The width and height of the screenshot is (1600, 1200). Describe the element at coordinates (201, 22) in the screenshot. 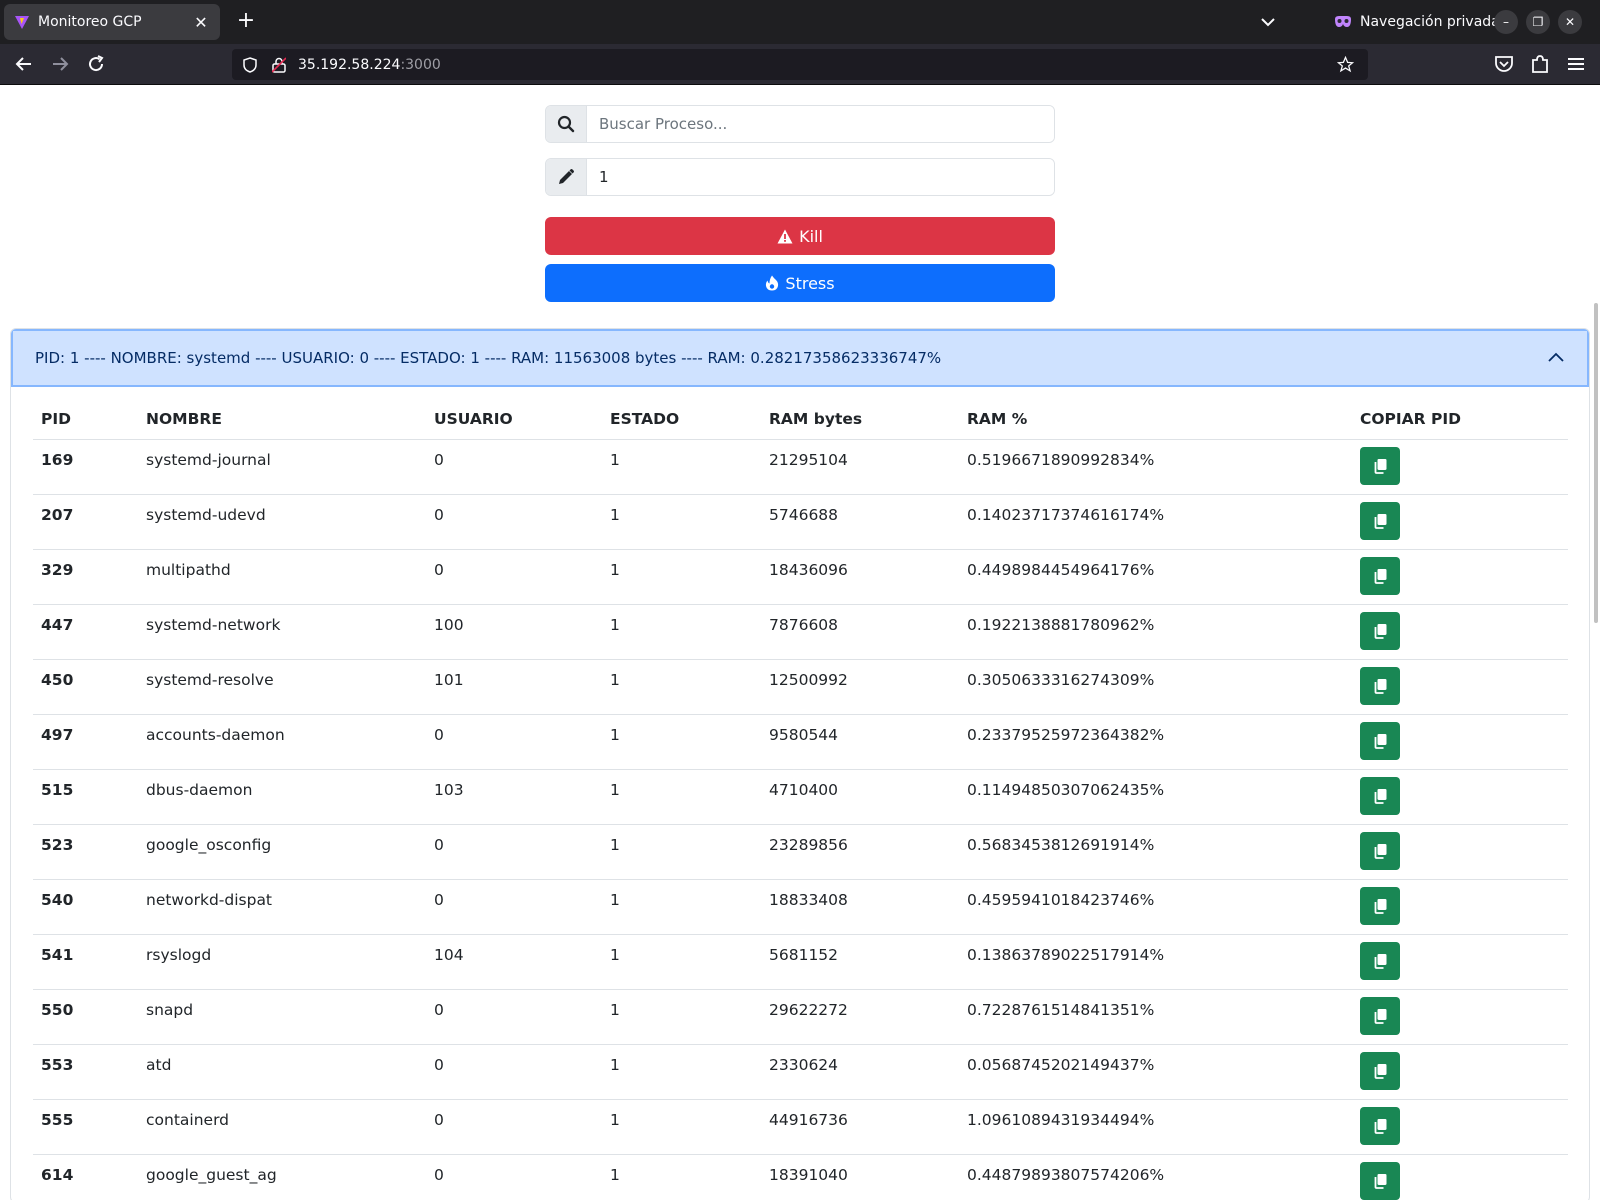

I see `tab-close-icon: ✕` at that location.